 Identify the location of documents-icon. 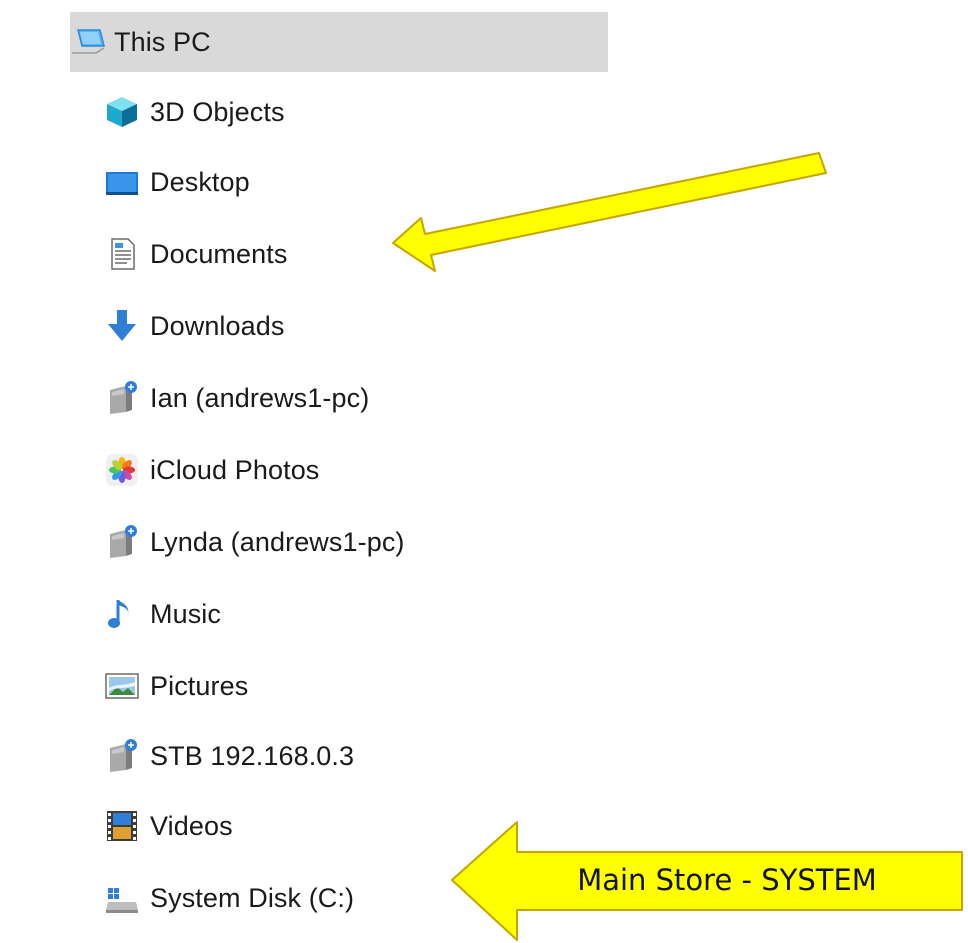
(122, 254).